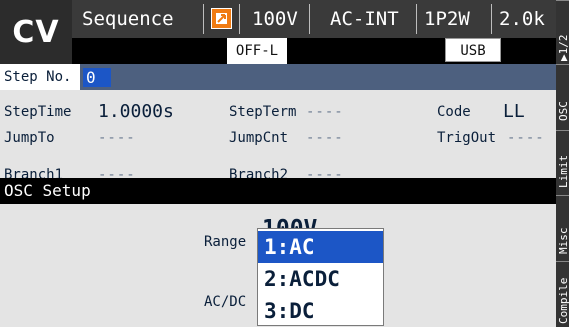  What do you see at coordinates (40, 77) in the screenshot?
I see `step-number-label: Step No.` at bounding box center [40, 77].